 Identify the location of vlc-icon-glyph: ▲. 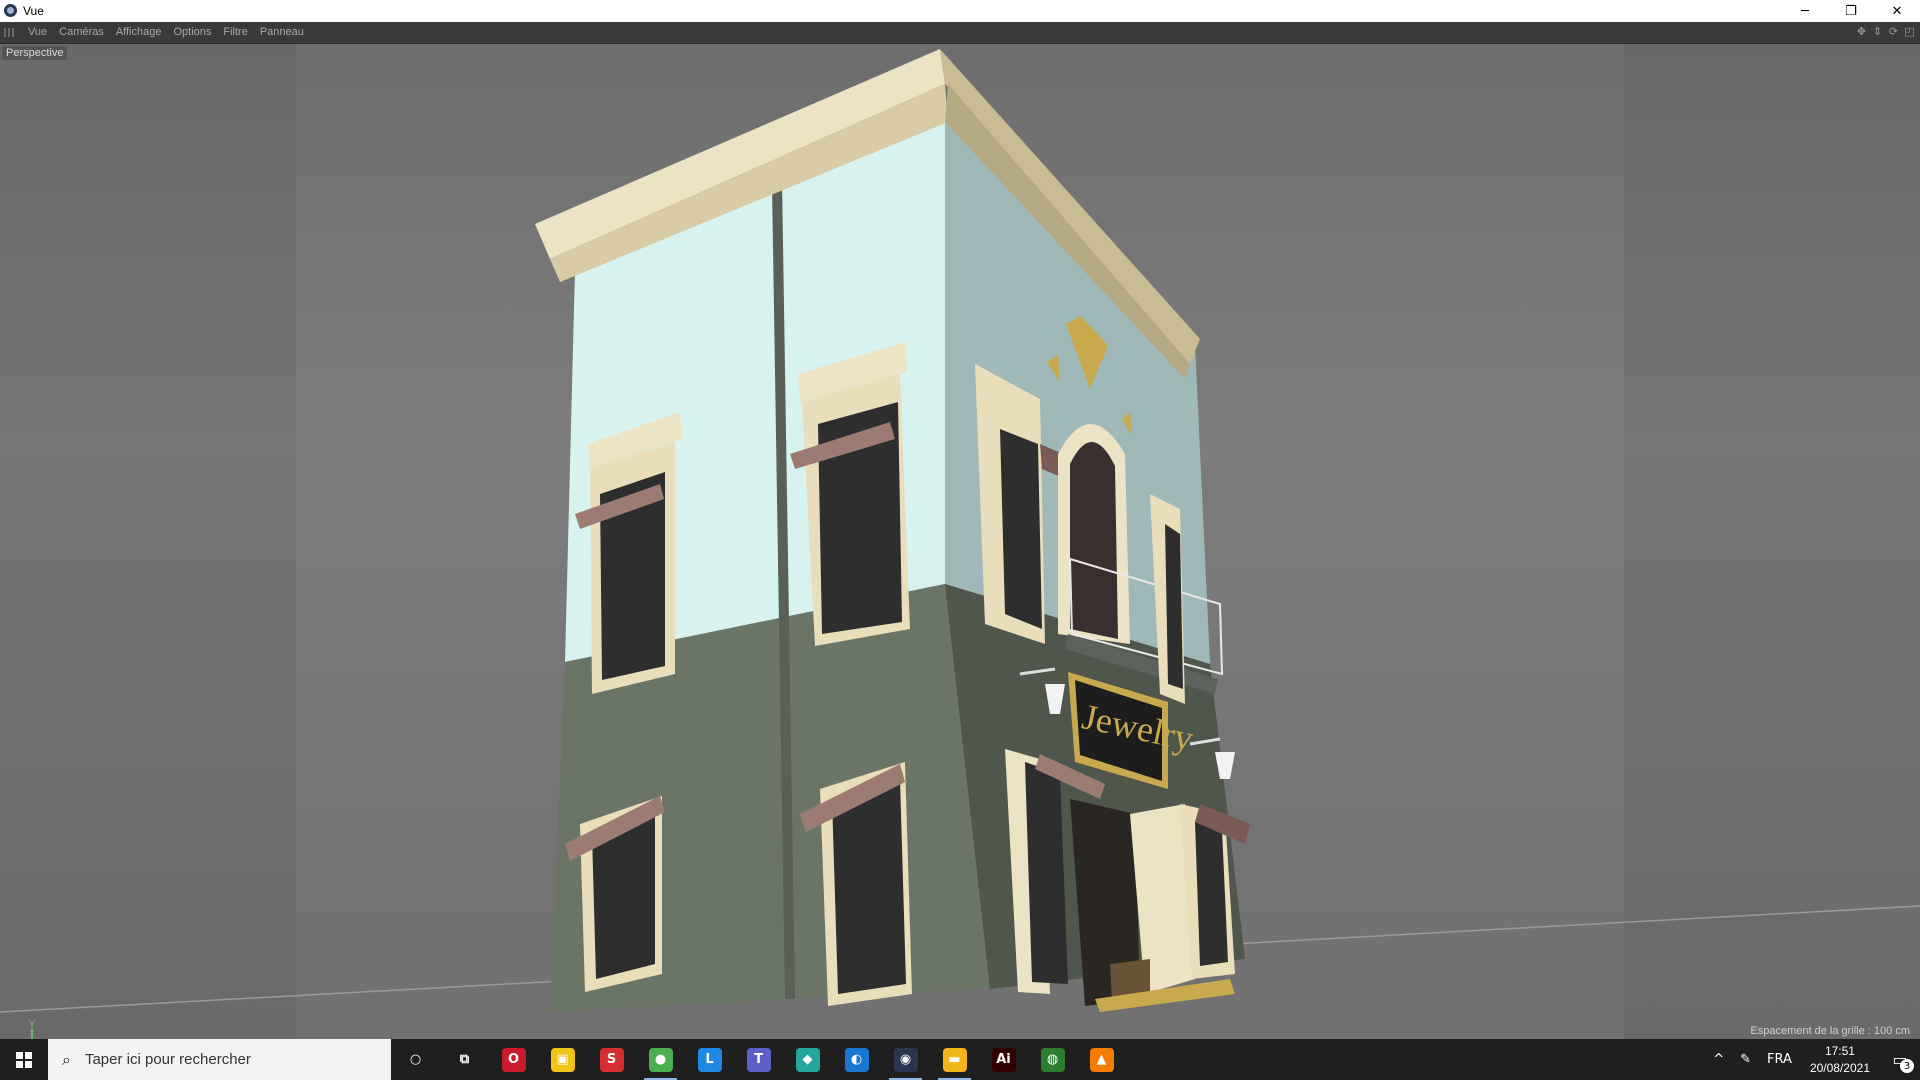
(1101, 1059).